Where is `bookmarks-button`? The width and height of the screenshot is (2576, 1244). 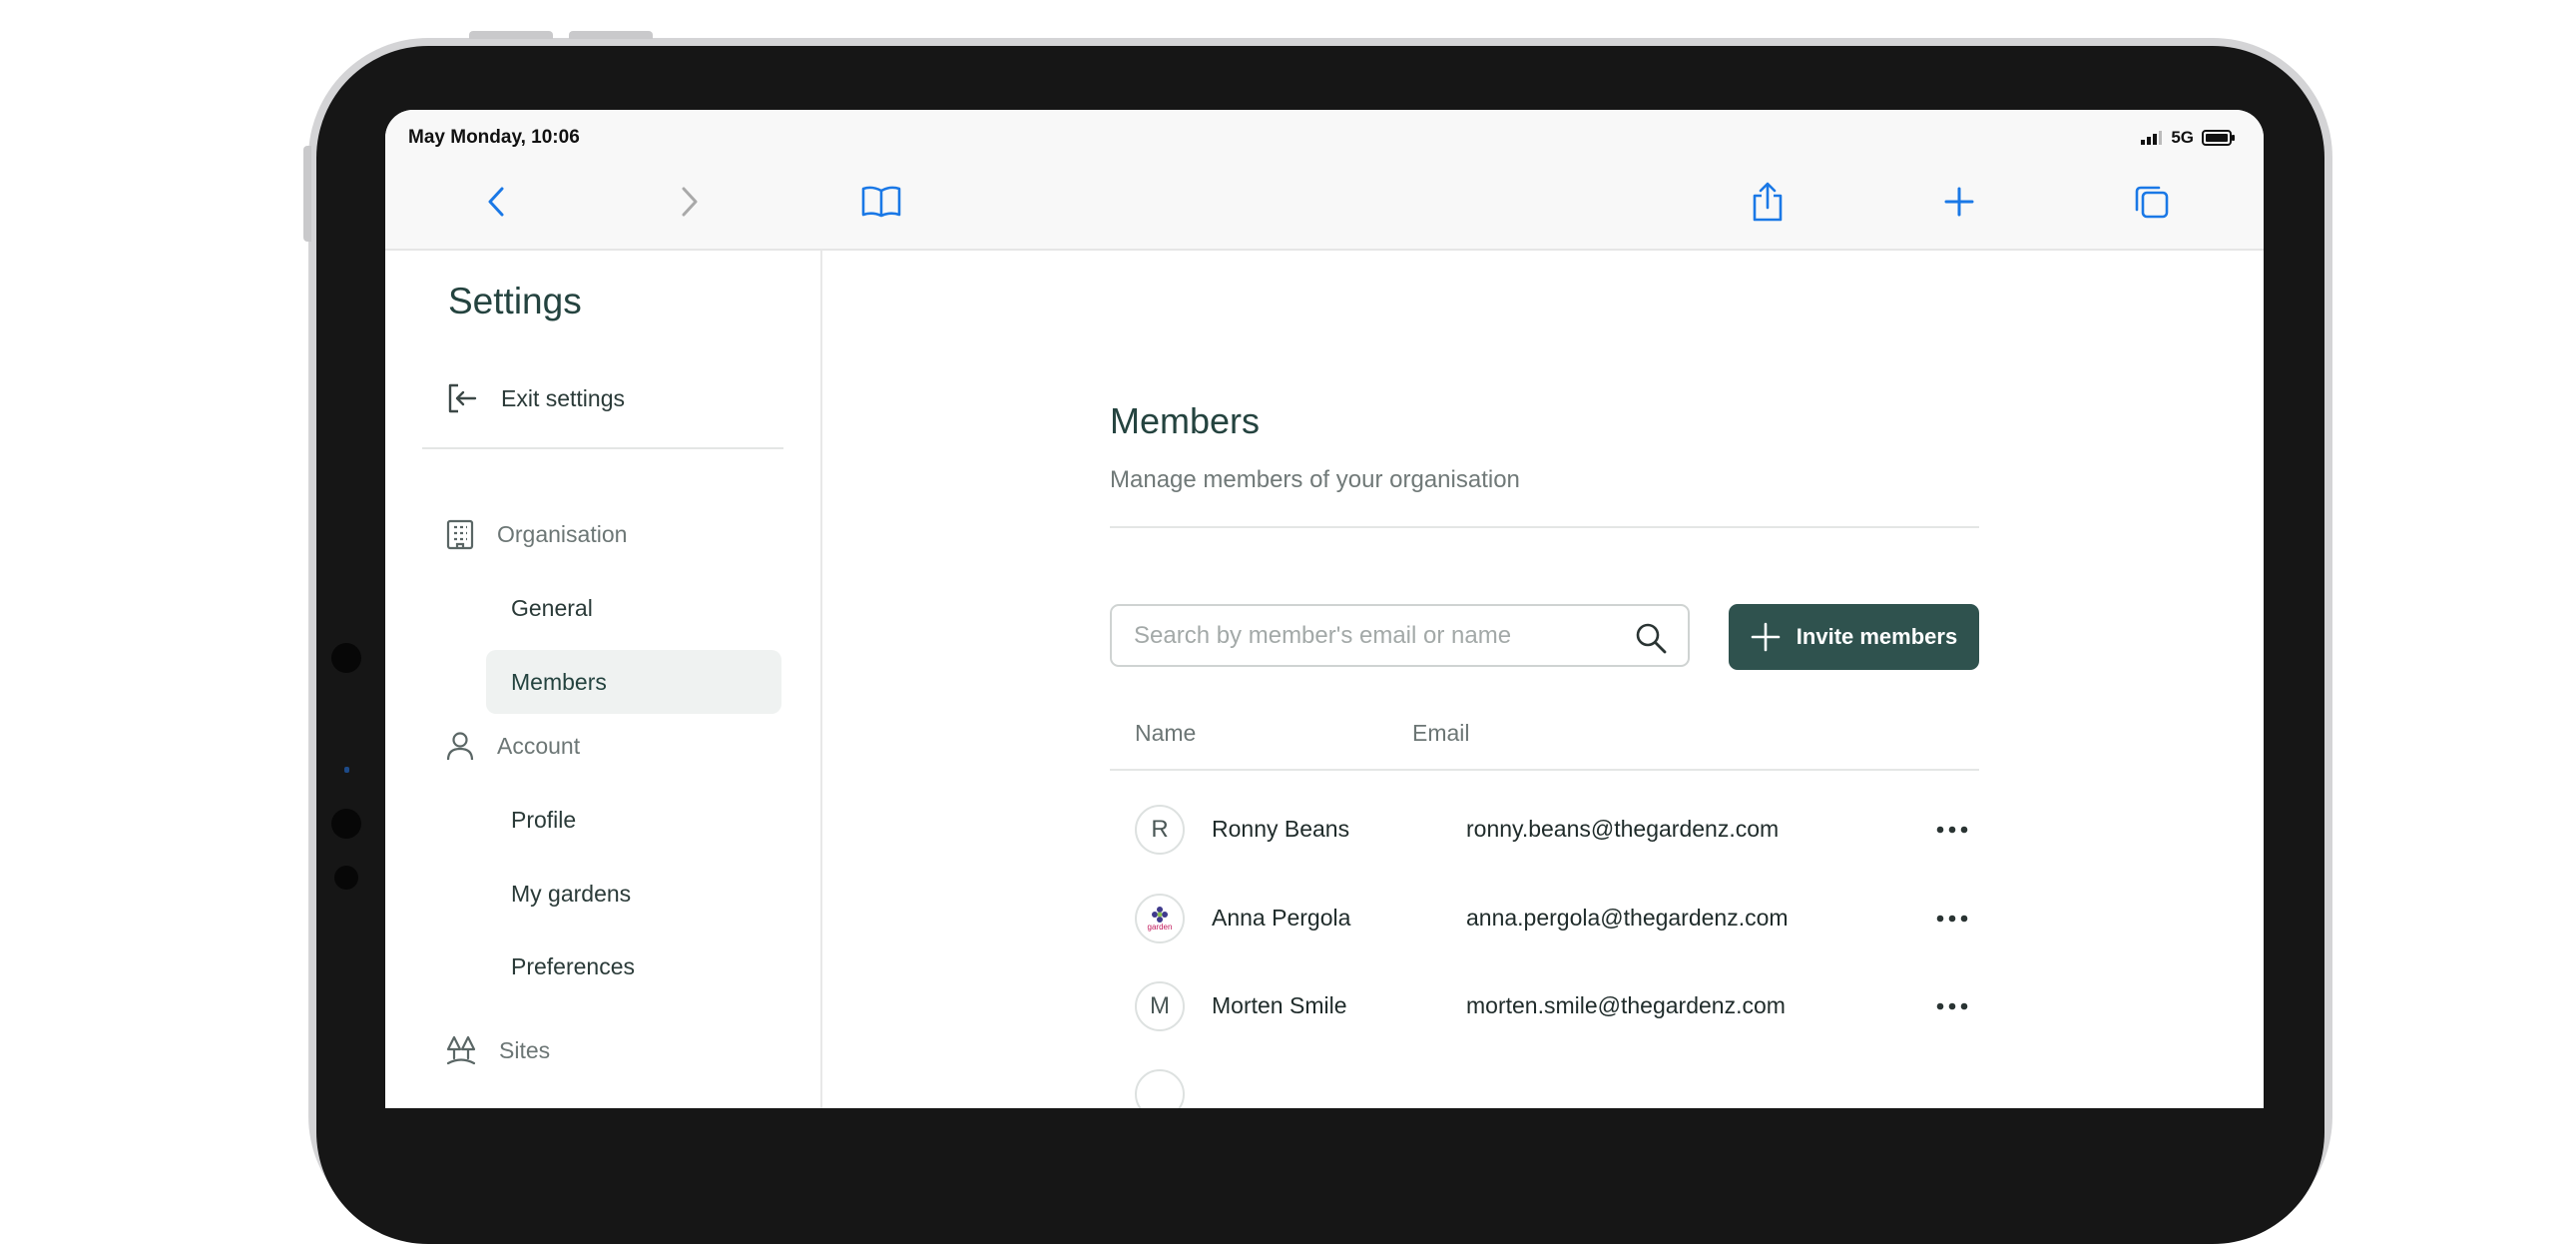
bookmarks-button is located at coordinates (881, 202).